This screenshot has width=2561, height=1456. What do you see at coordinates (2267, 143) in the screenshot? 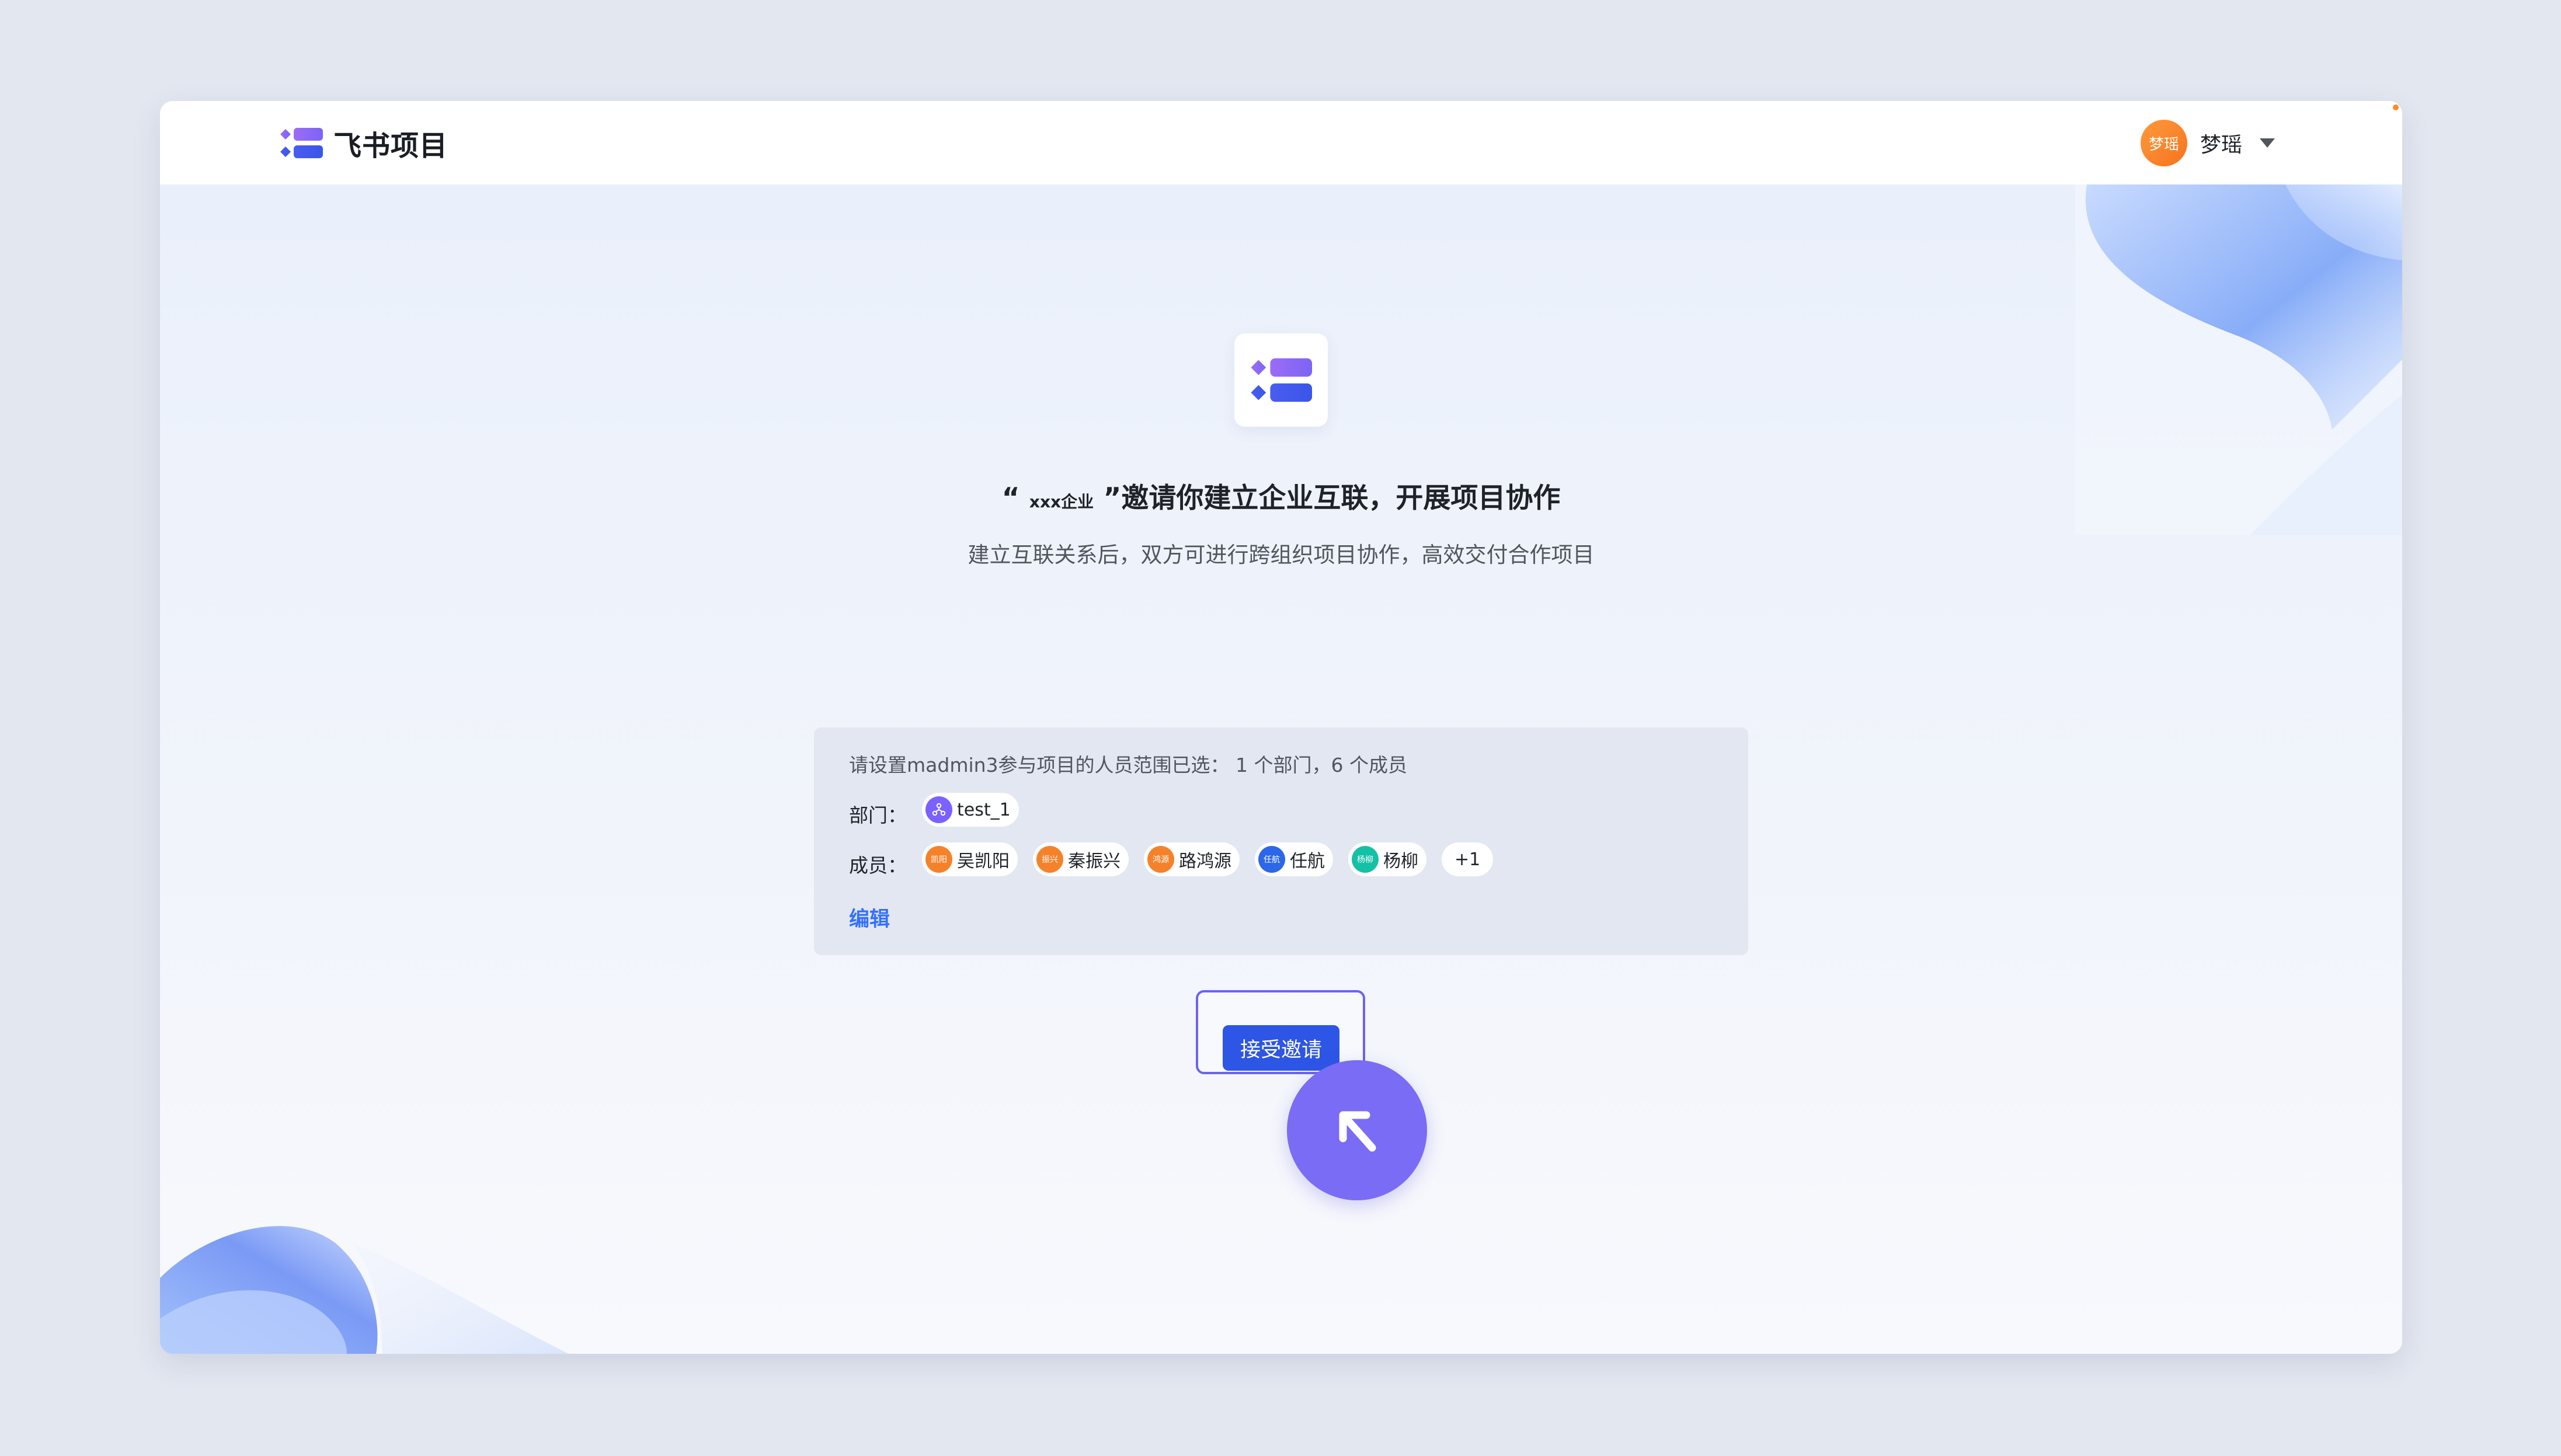
I see `caret-down-icon` at bounding box center [2267, 143].